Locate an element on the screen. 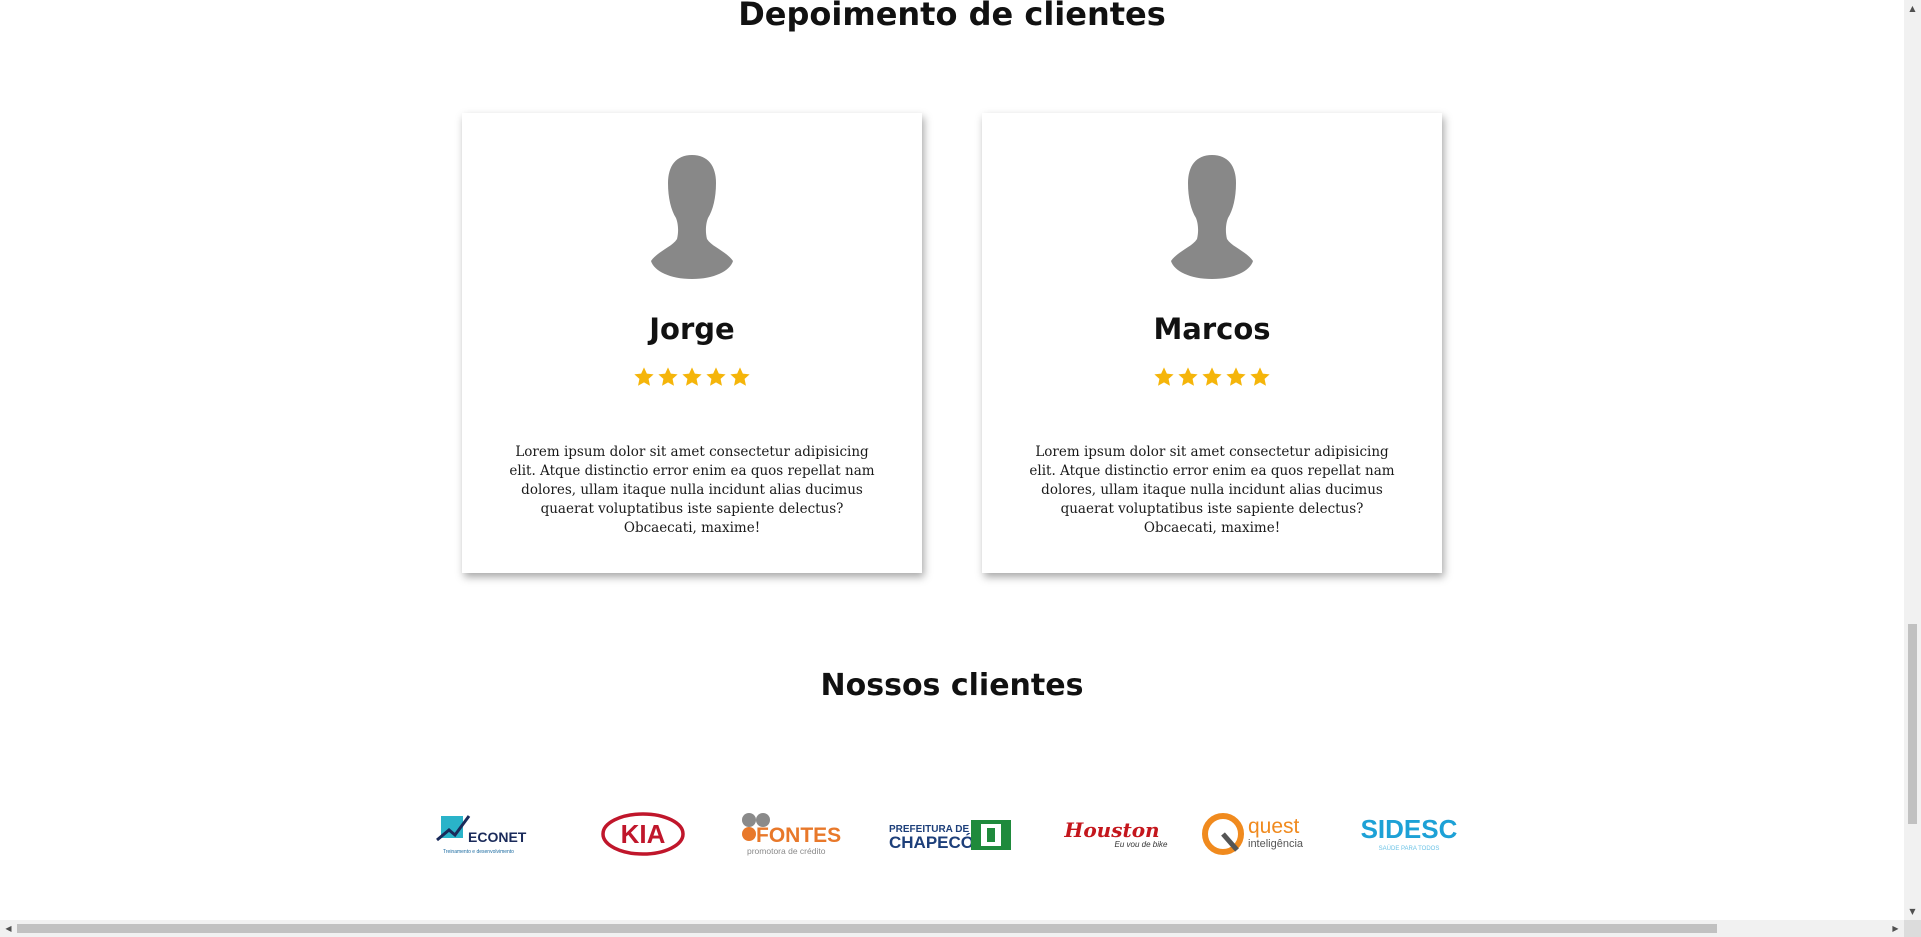 Image resolution: width=1921 pixels, height=937 pixels. kia-name: KIA is located at coordinates (643, 834).